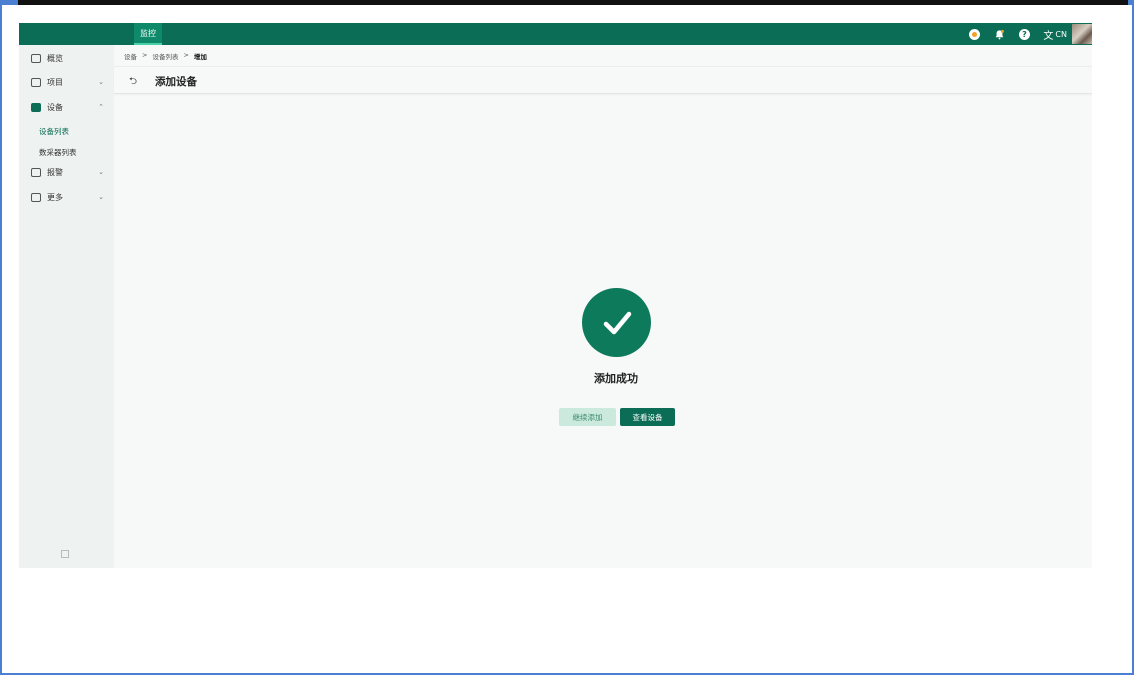  What do you see at coordinates (58, 152) in the screenshot?
I see `sidebar-subitem-collector-list: 数采器列表` at bounding box center [58, 152].